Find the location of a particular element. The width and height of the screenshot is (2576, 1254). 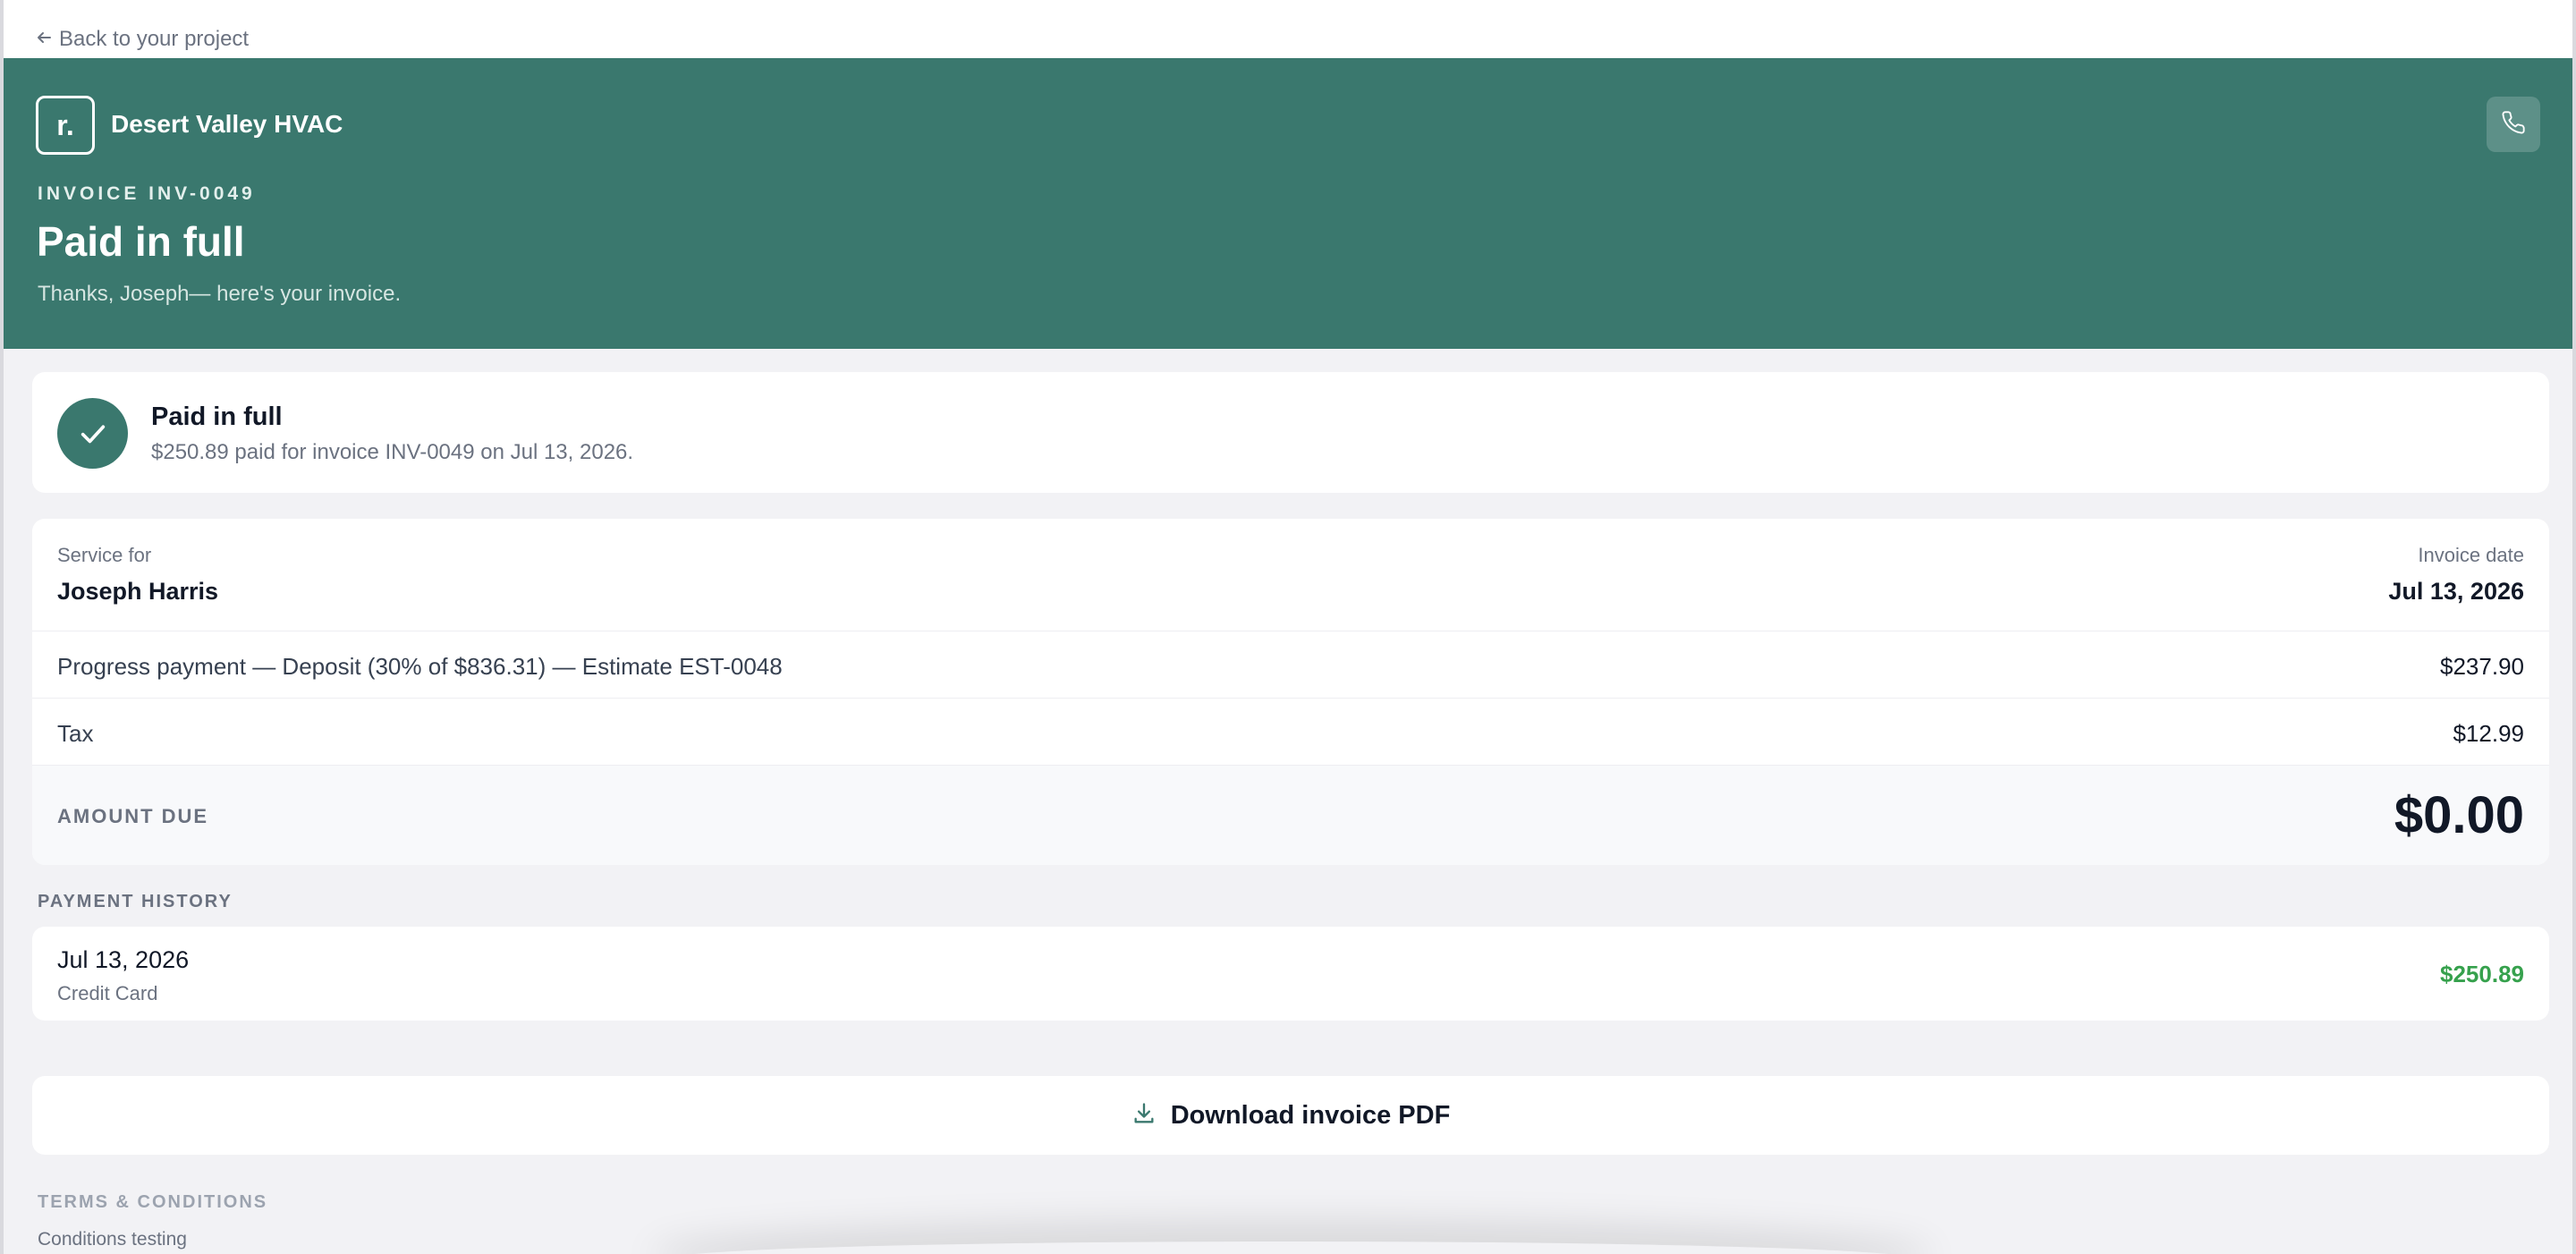

line-item-amount: $12.99 is located at coordinates (2488, 733).